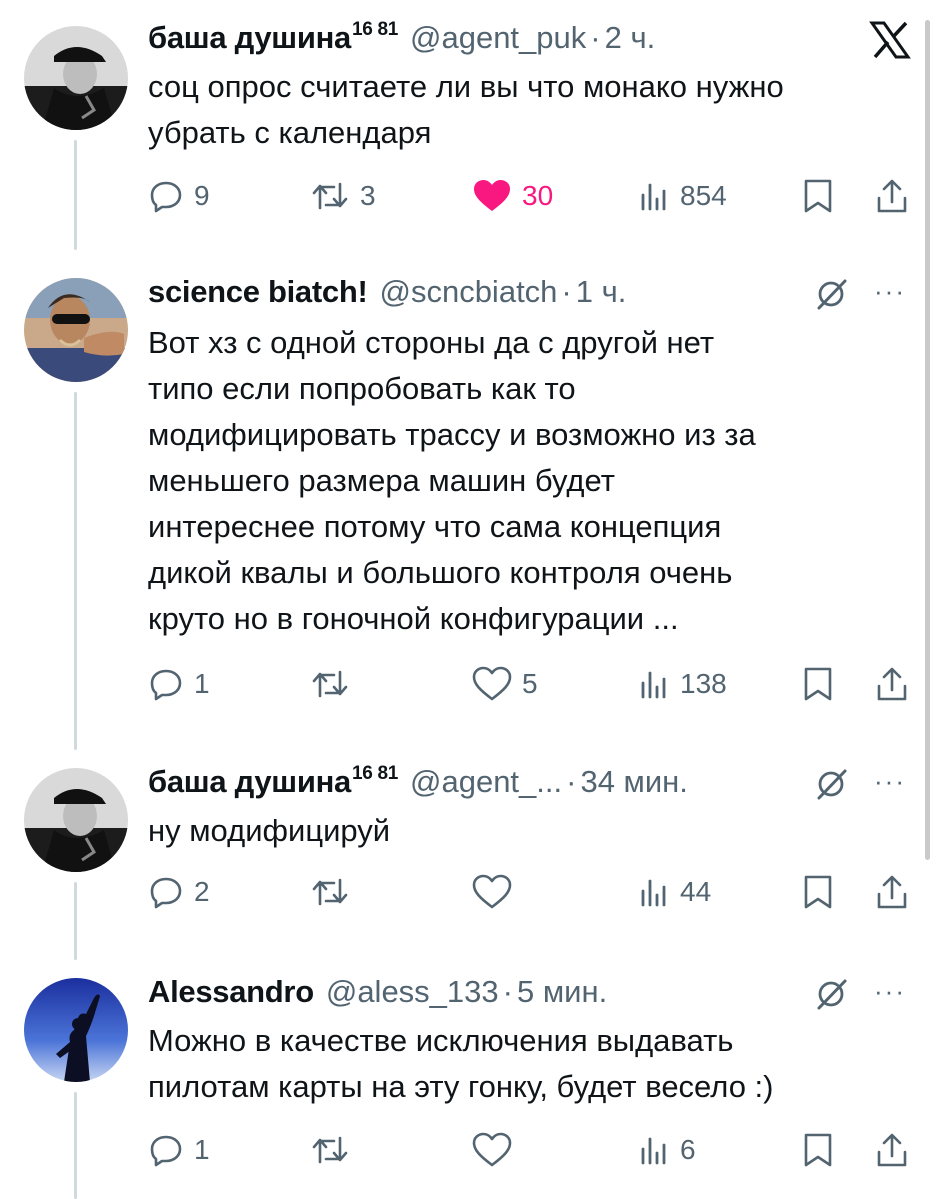 The width and height of the screenshot is (936, 1199). I want to click on action-bar: 9 3 30 854, so click(533, 196).